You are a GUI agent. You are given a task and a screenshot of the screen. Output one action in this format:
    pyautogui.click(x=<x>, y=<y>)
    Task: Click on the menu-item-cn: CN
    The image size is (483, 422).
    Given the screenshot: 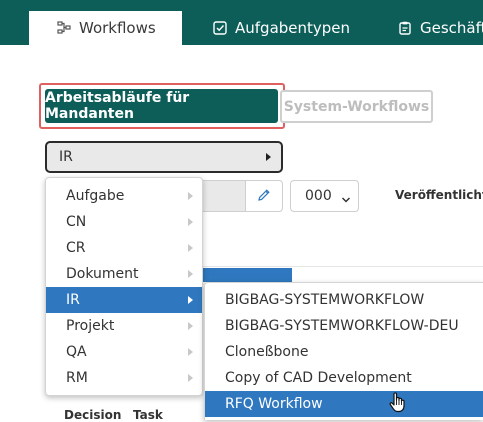 What is the action you would take?
    pyautogui.click(x=124, y=222)
    